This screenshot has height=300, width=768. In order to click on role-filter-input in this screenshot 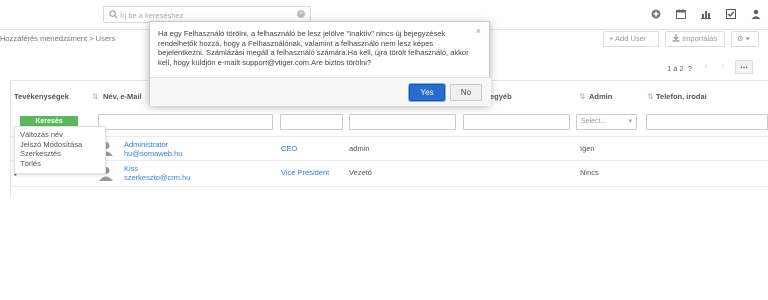, I will do `click(311, 122)`.